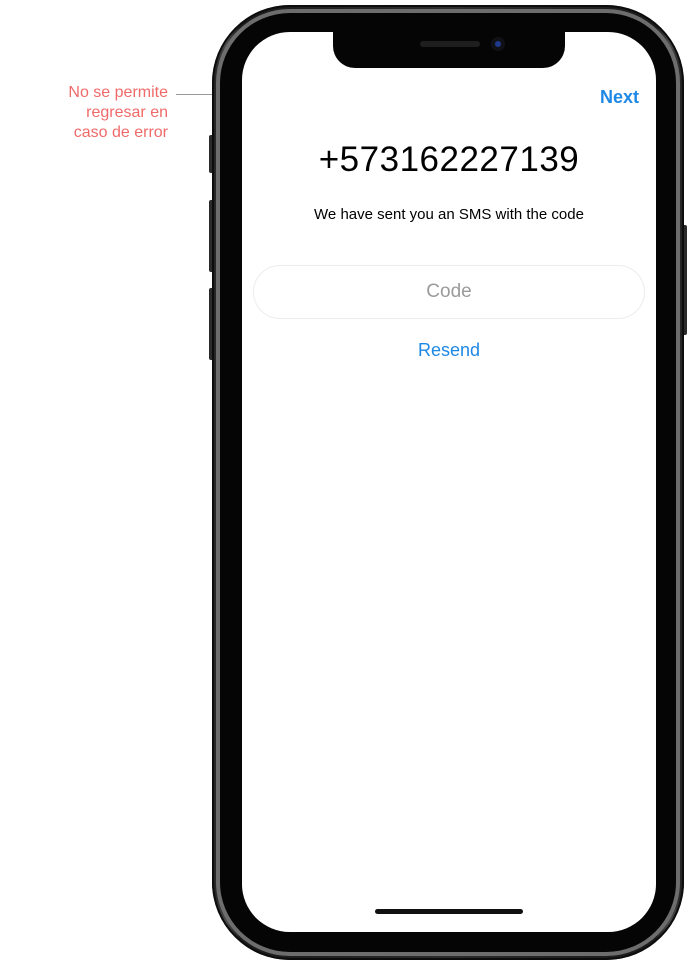 The height and width of the screenshot is (963, 690). What do you see at coordinates (127, 112) in the screenshot?
I see `annotation-line-2: regresar en` at bounding box center [127, 112].